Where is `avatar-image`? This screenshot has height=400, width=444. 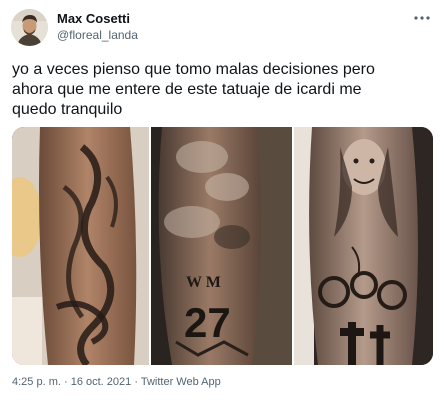
avatar-image is located at coordinates (29, 27).